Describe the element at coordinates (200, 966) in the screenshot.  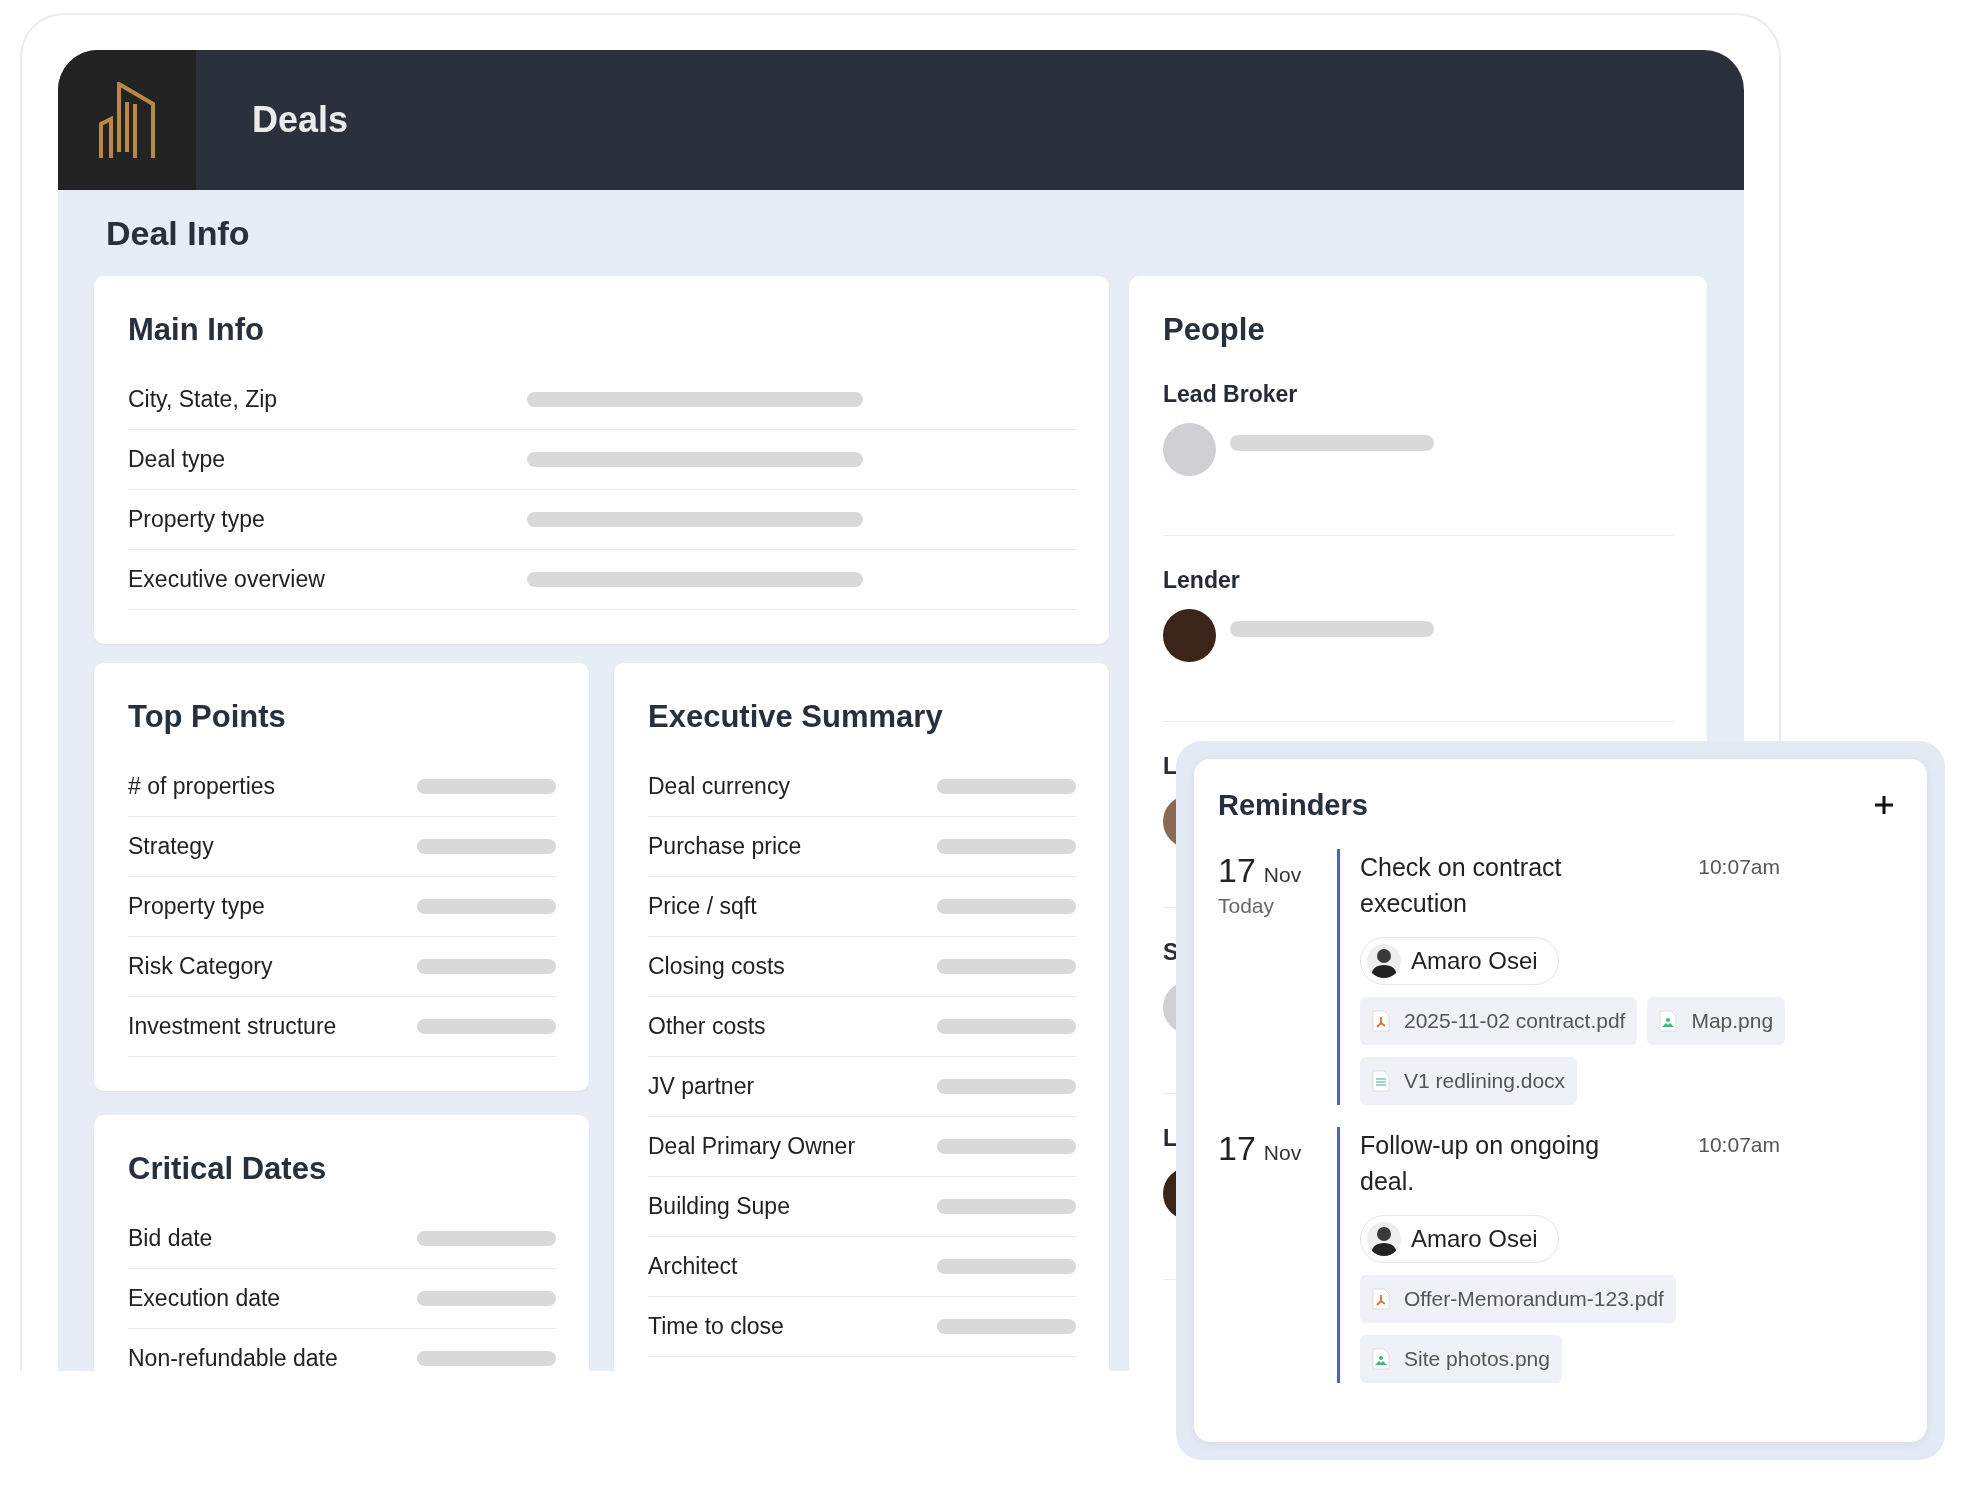
I see `field-label: Risk Category` at that location.